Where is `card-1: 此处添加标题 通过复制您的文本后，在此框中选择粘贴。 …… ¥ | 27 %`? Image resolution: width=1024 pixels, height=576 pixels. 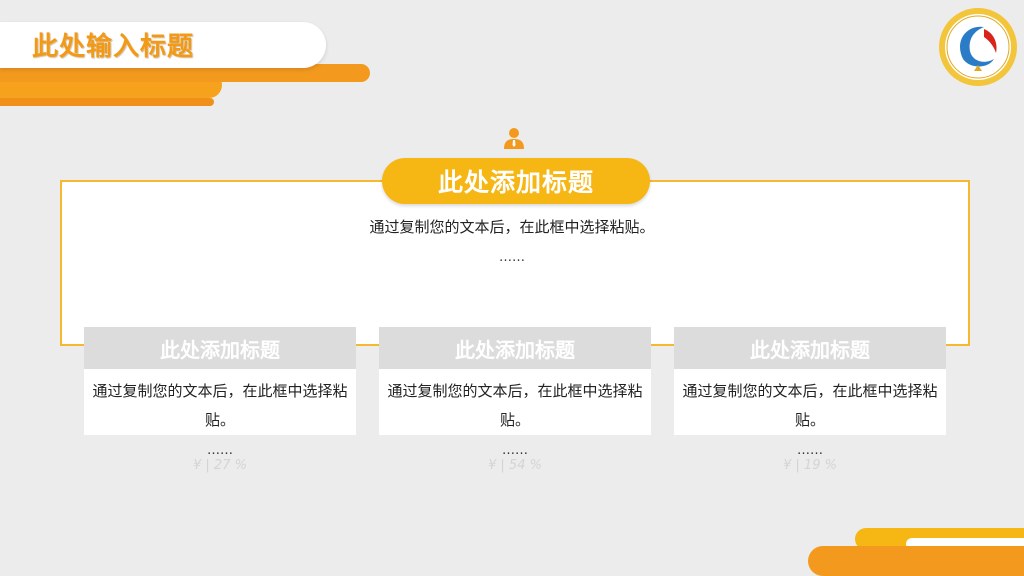
card-1: 此处添加标题 通过复制您的文本后，在此框中选择粘贴。 …… ¥ | 27 % is located at coordinates (220, 400).